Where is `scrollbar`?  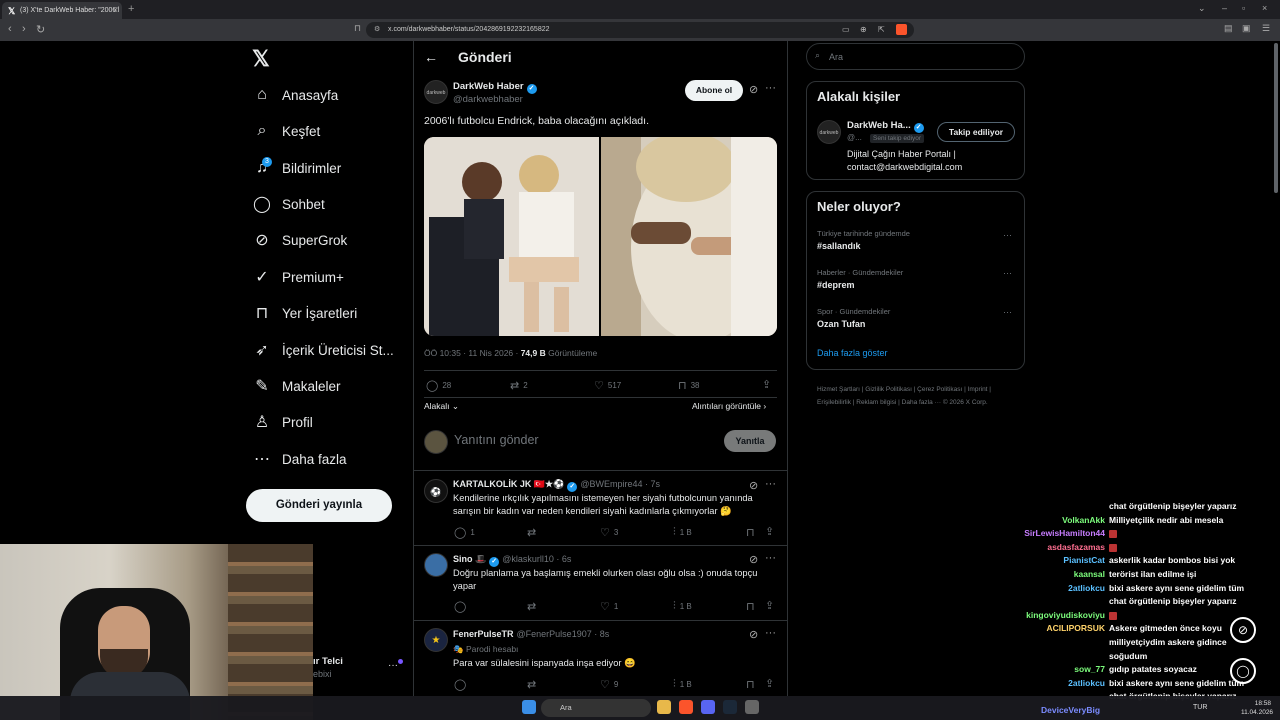
scrollbar is located at coordinates (1276, 118).